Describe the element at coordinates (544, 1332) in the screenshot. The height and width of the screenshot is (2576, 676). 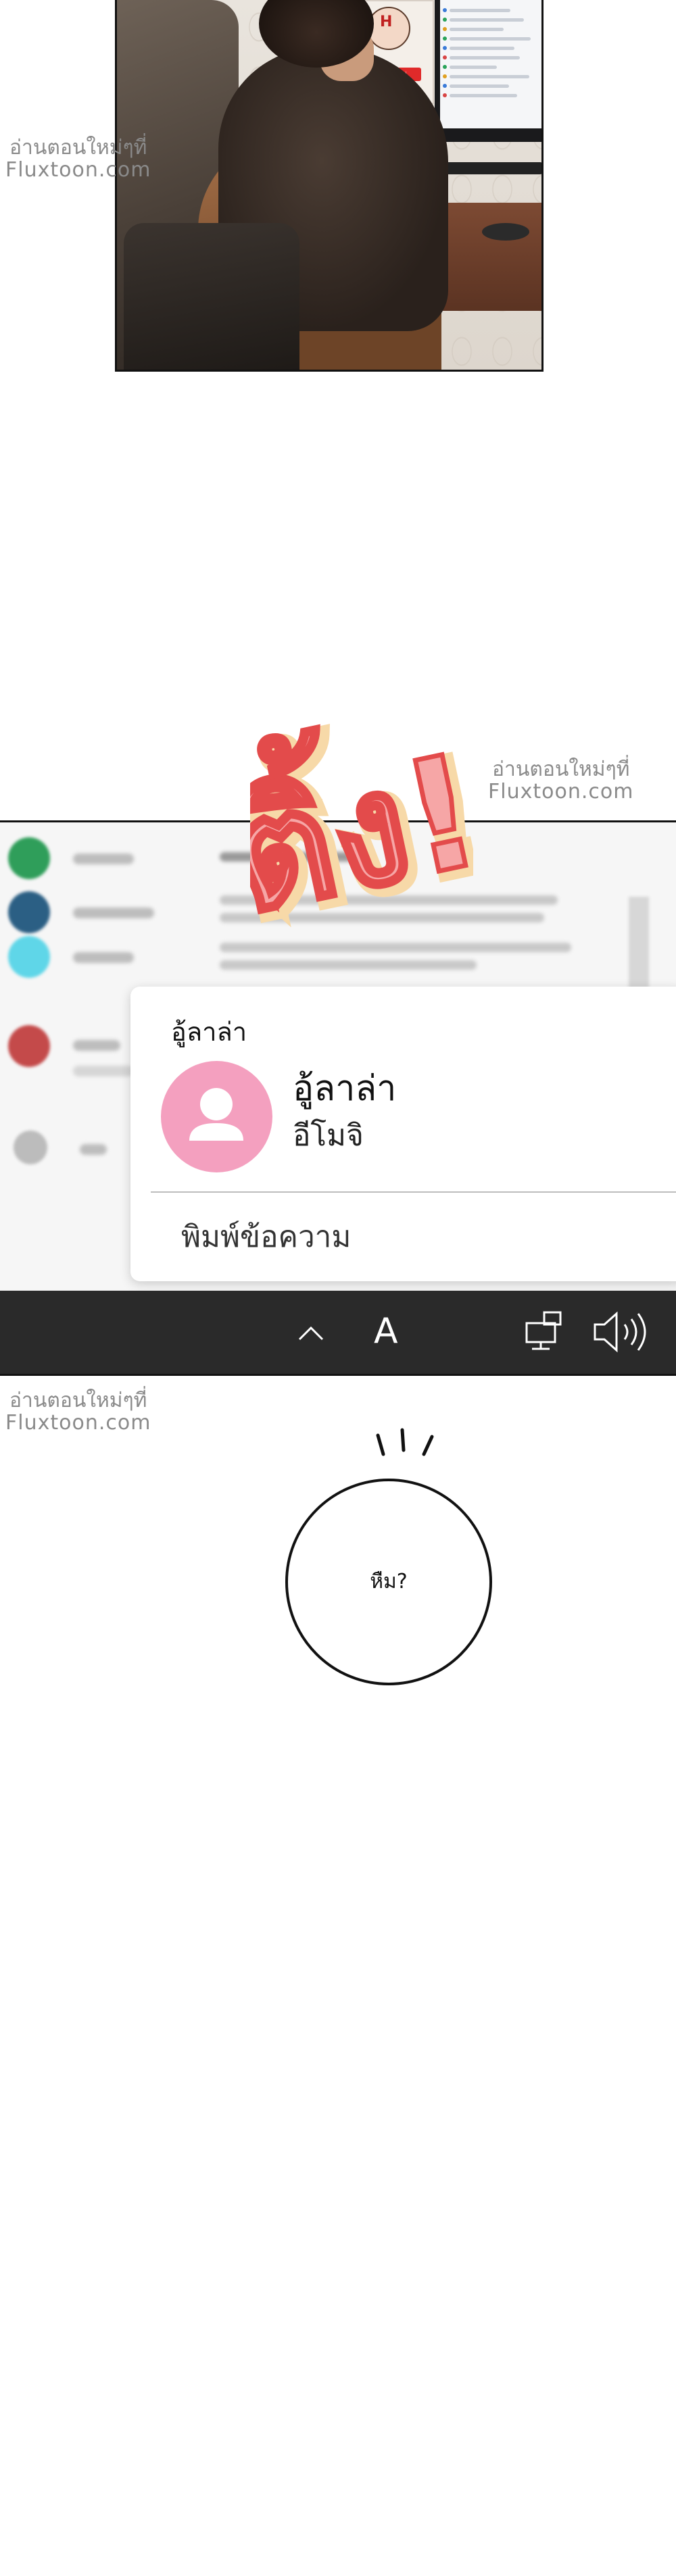
I see `network-icon` at that location.